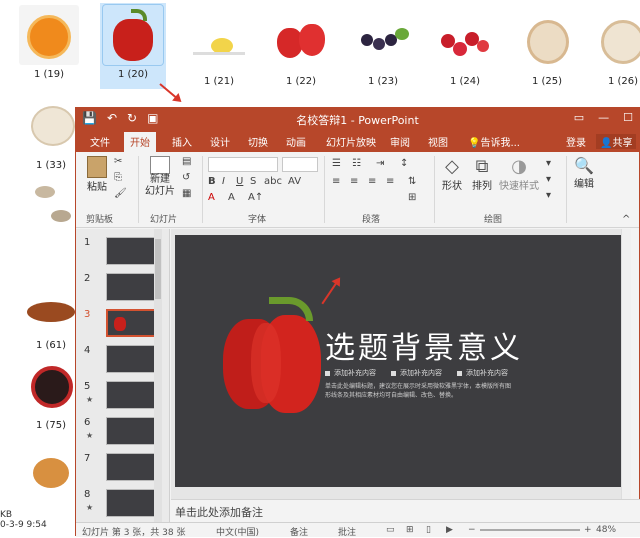 The height and width of the screenshot is (538, 640). I want to click on zoom-out-icon: −, so click(472, 530).